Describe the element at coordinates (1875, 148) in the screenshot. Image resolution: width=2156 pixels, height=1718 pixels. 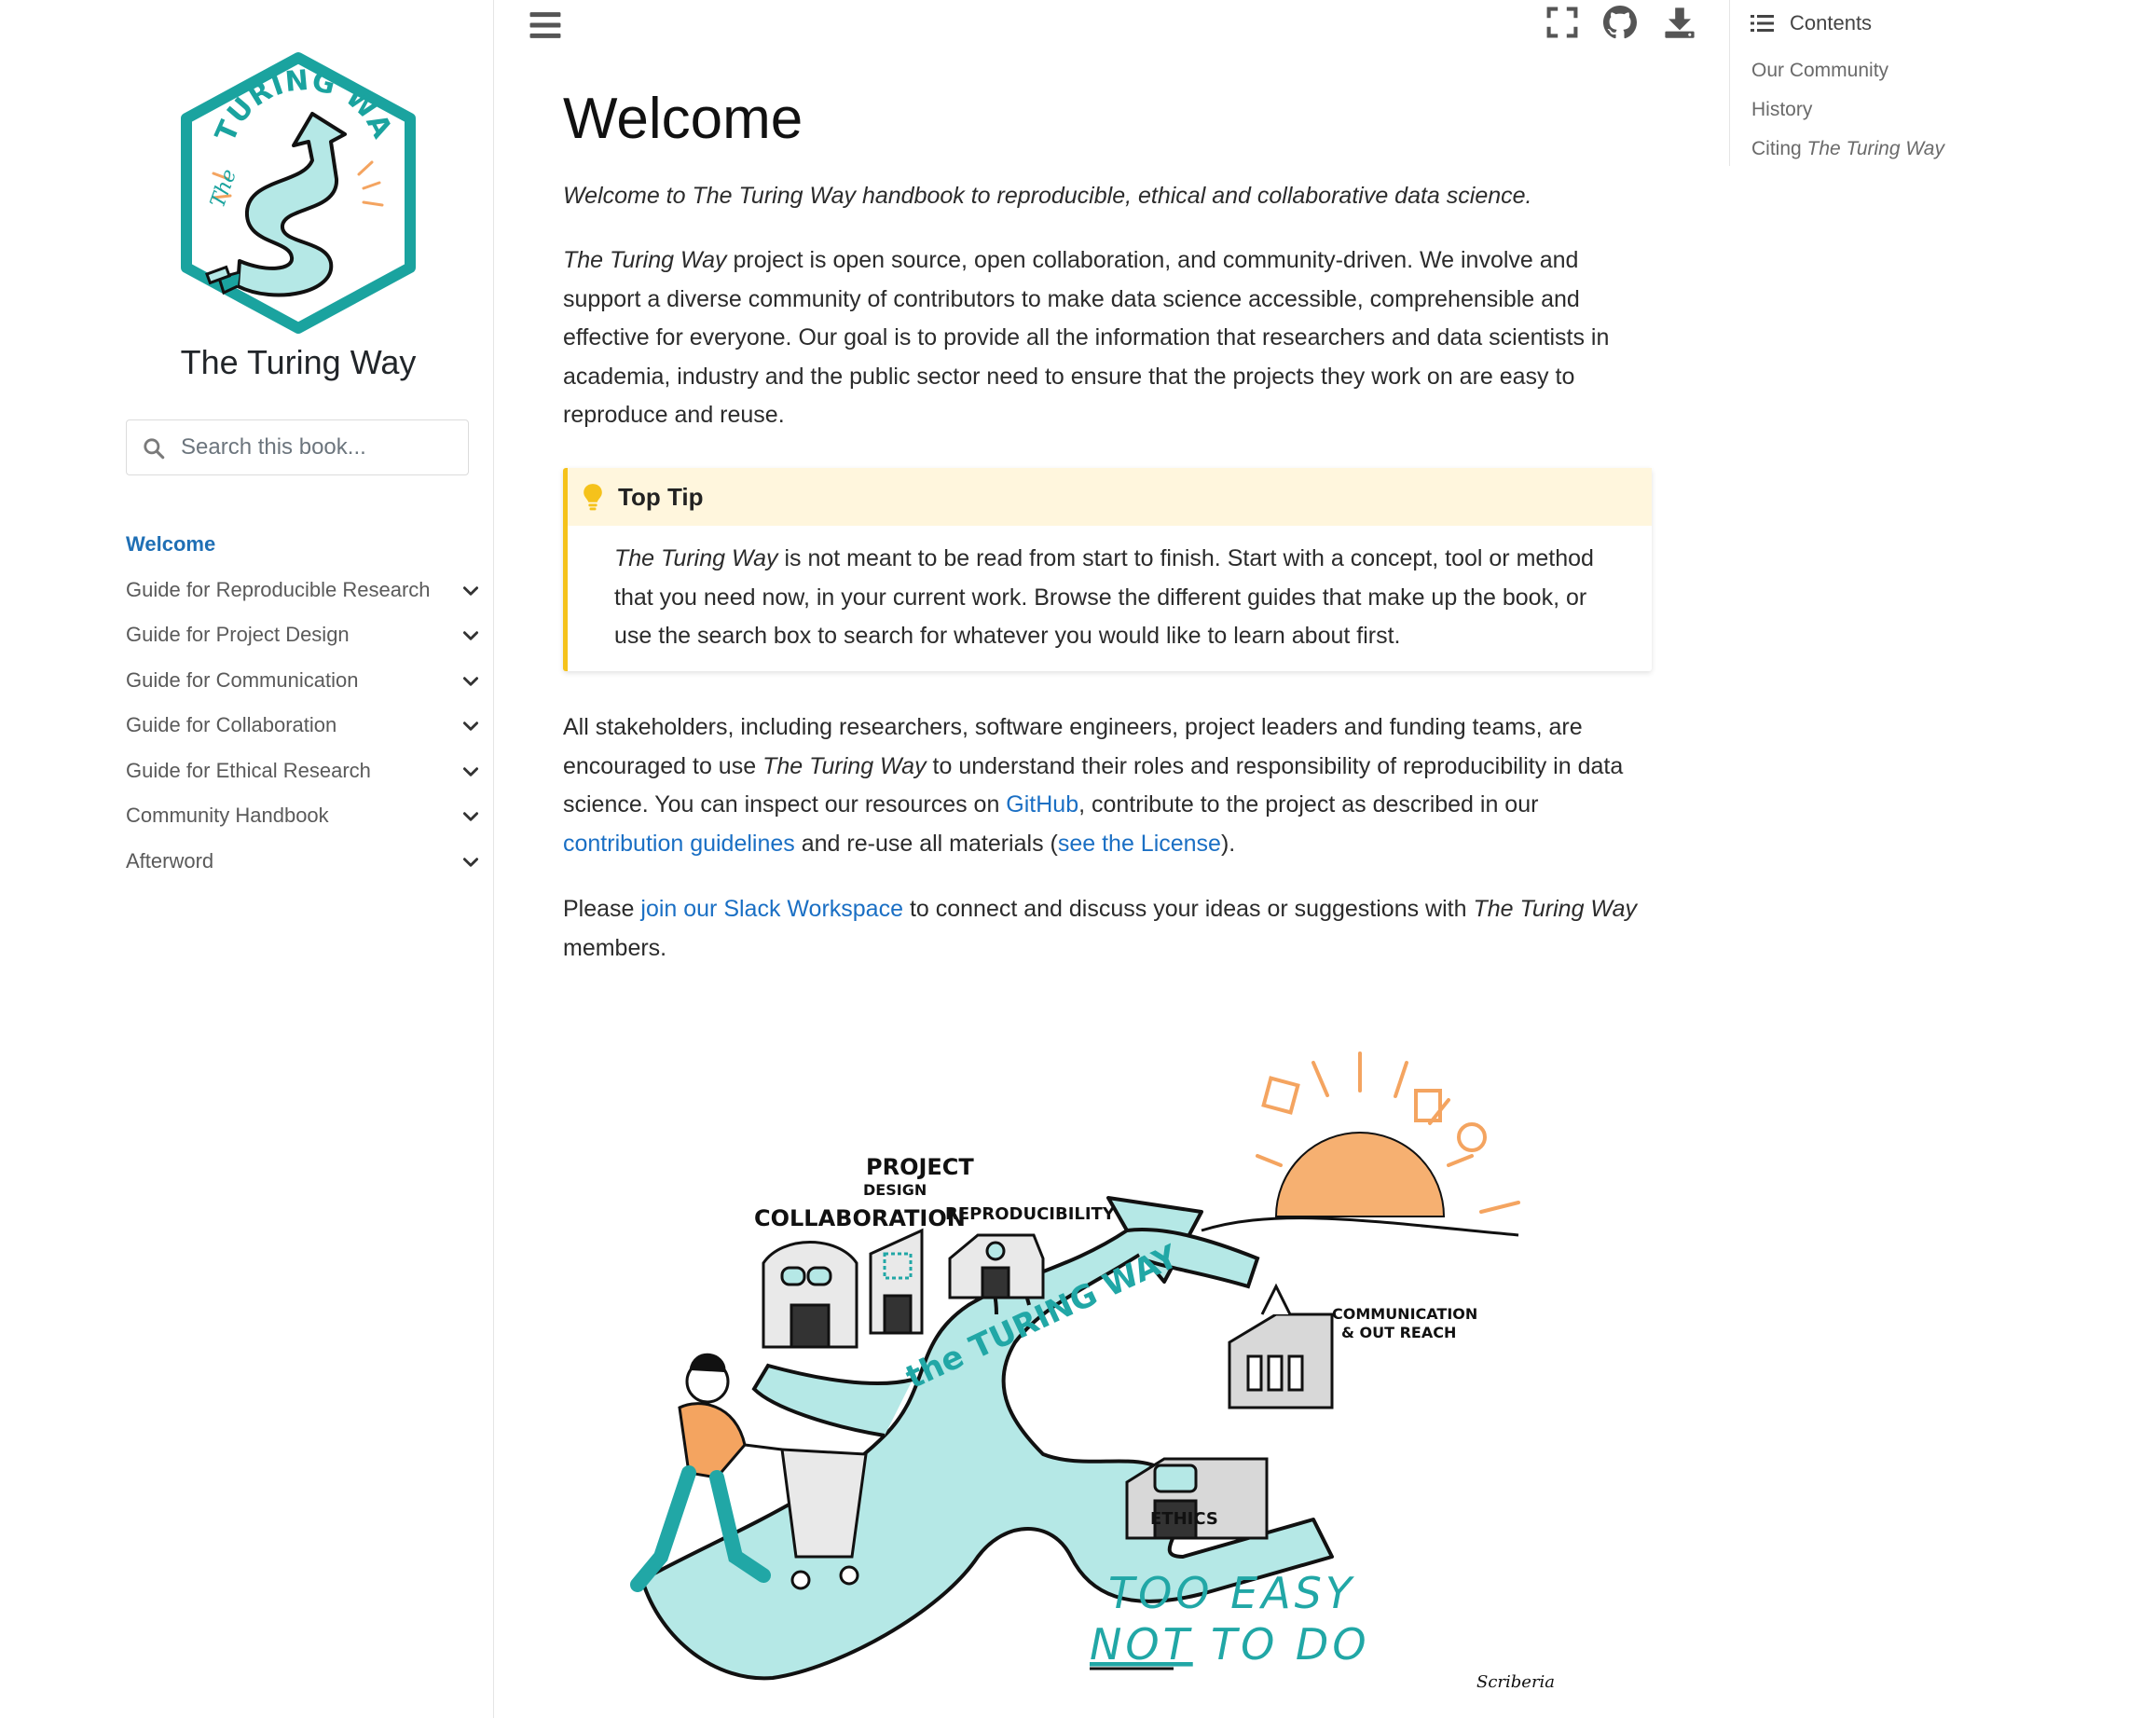
I see `toc-item-label-em: The Turing Way` at that location.